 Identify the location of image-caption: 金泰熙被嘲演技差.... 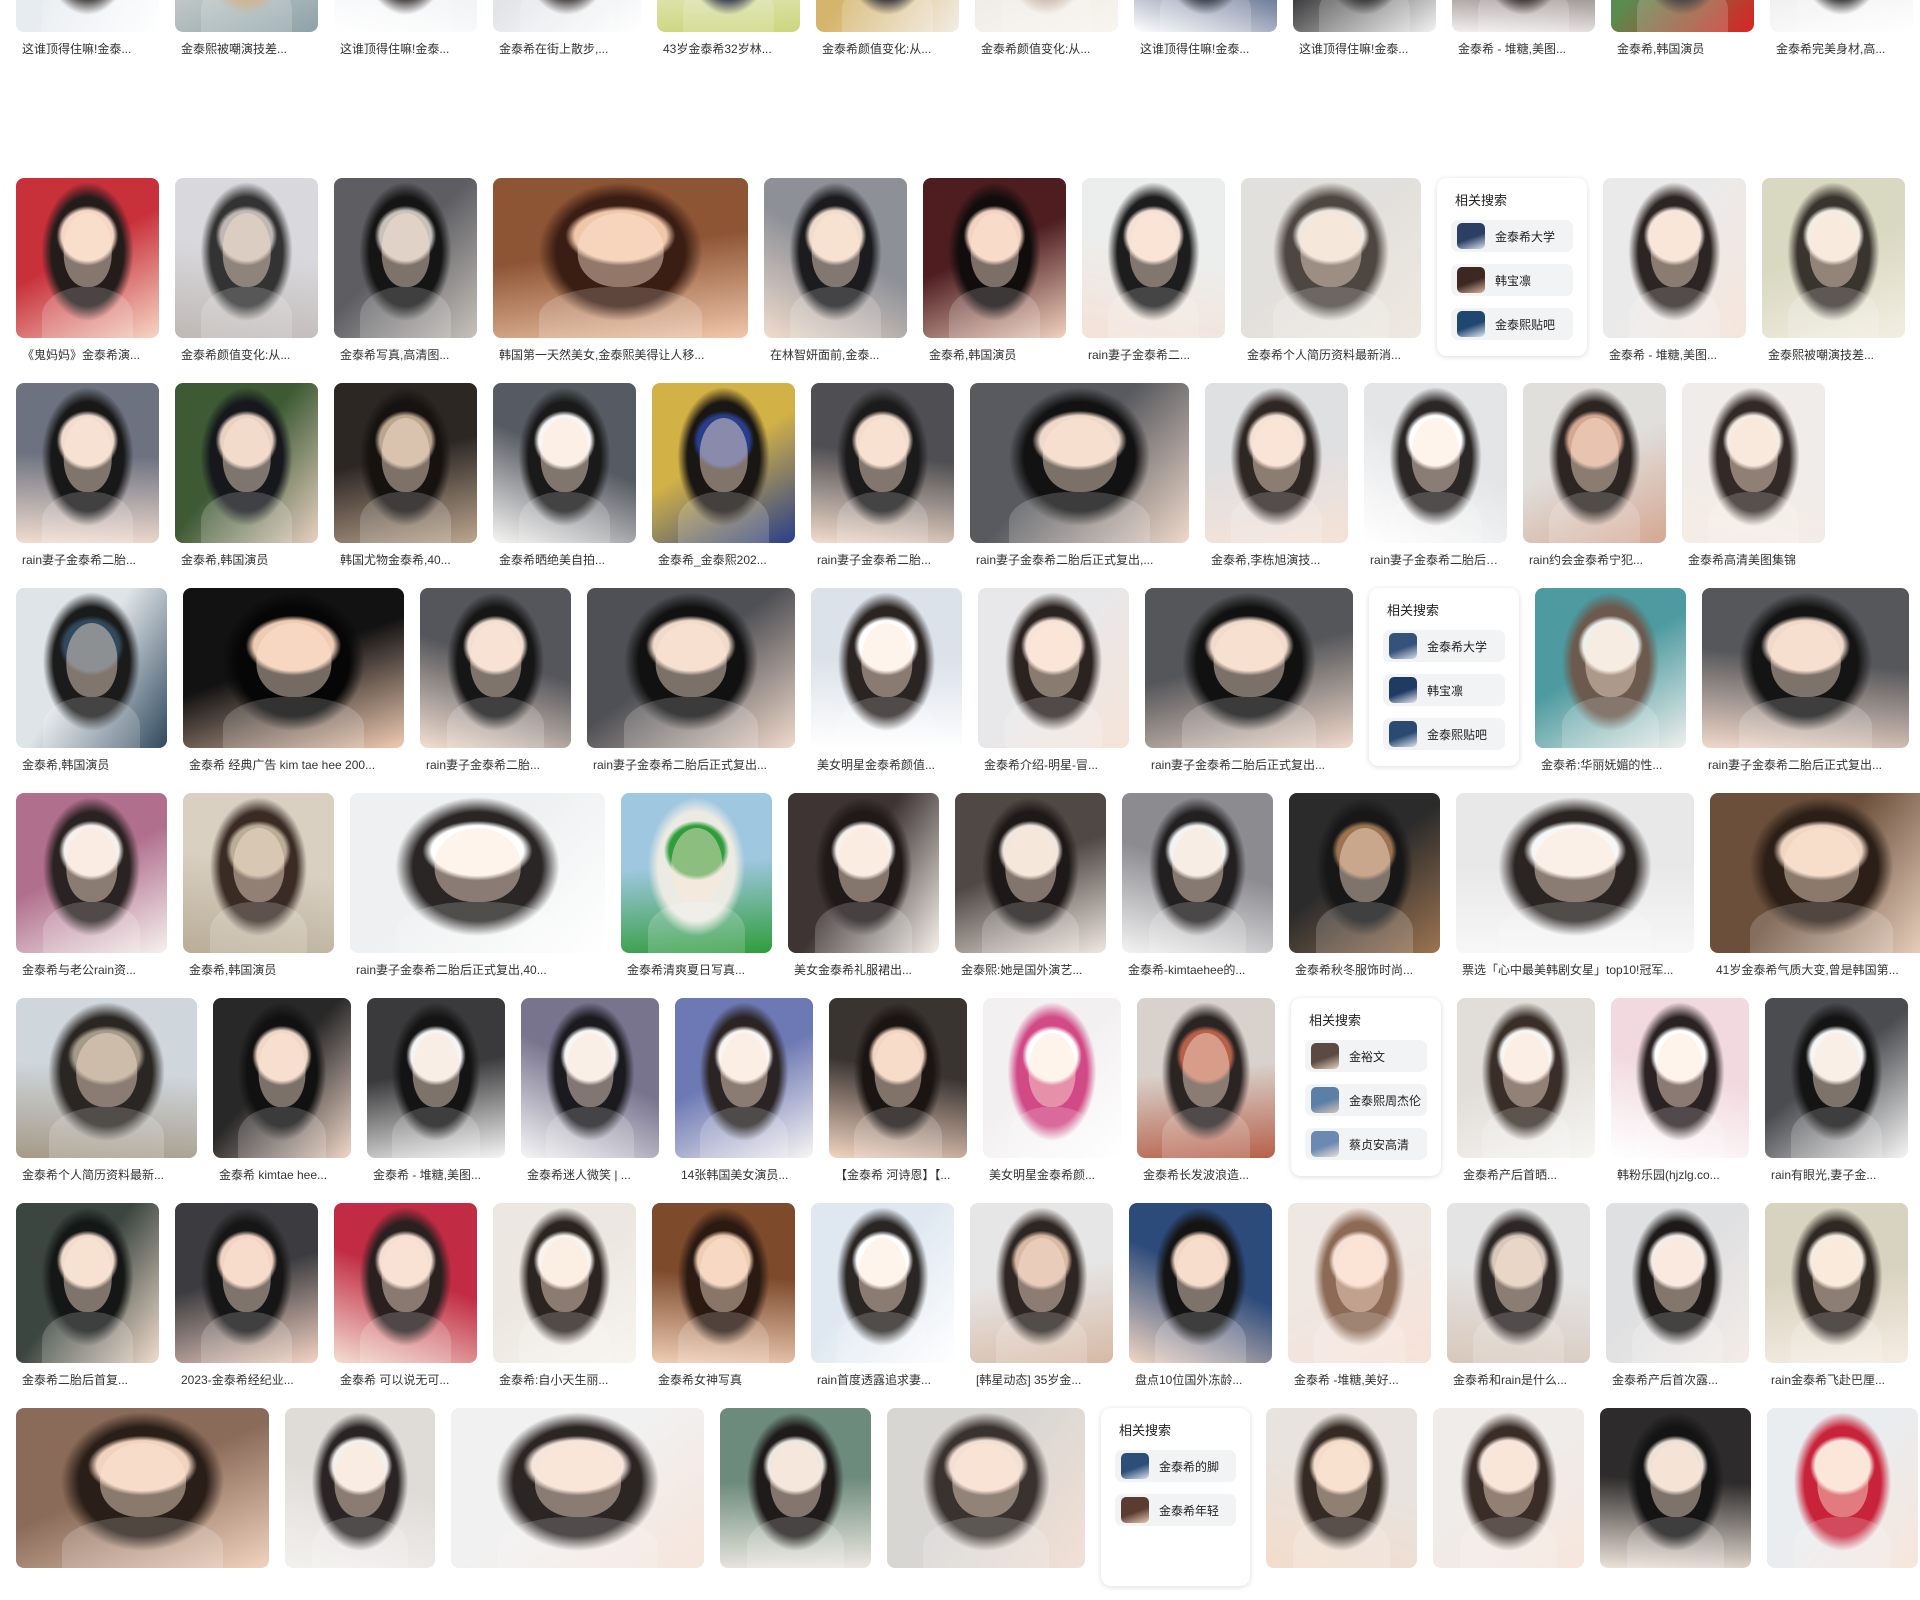
(247, 49).